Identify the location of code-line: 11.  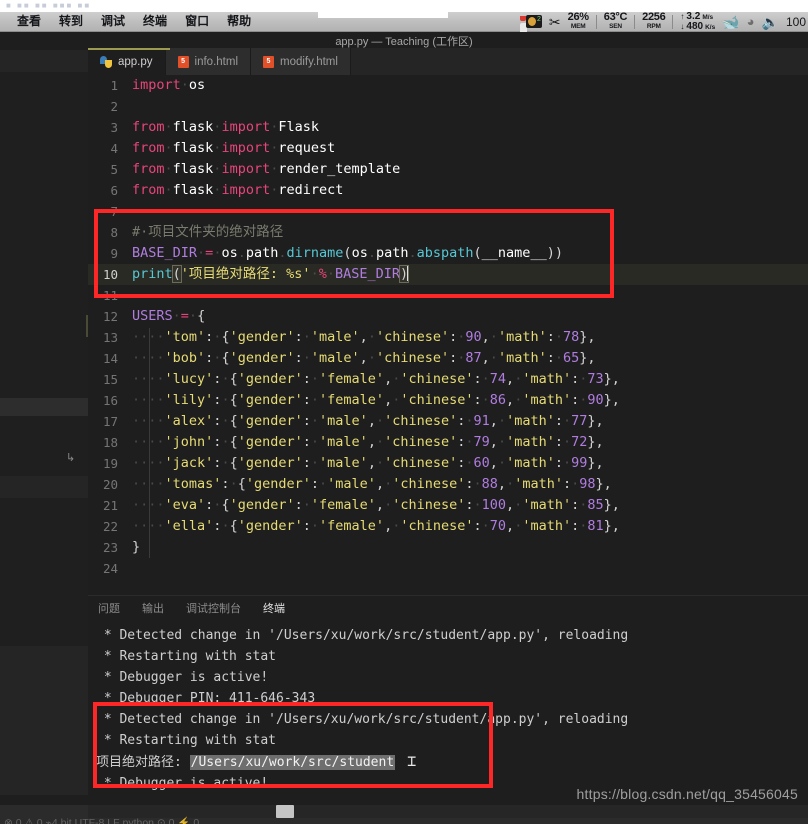
(448, 295).